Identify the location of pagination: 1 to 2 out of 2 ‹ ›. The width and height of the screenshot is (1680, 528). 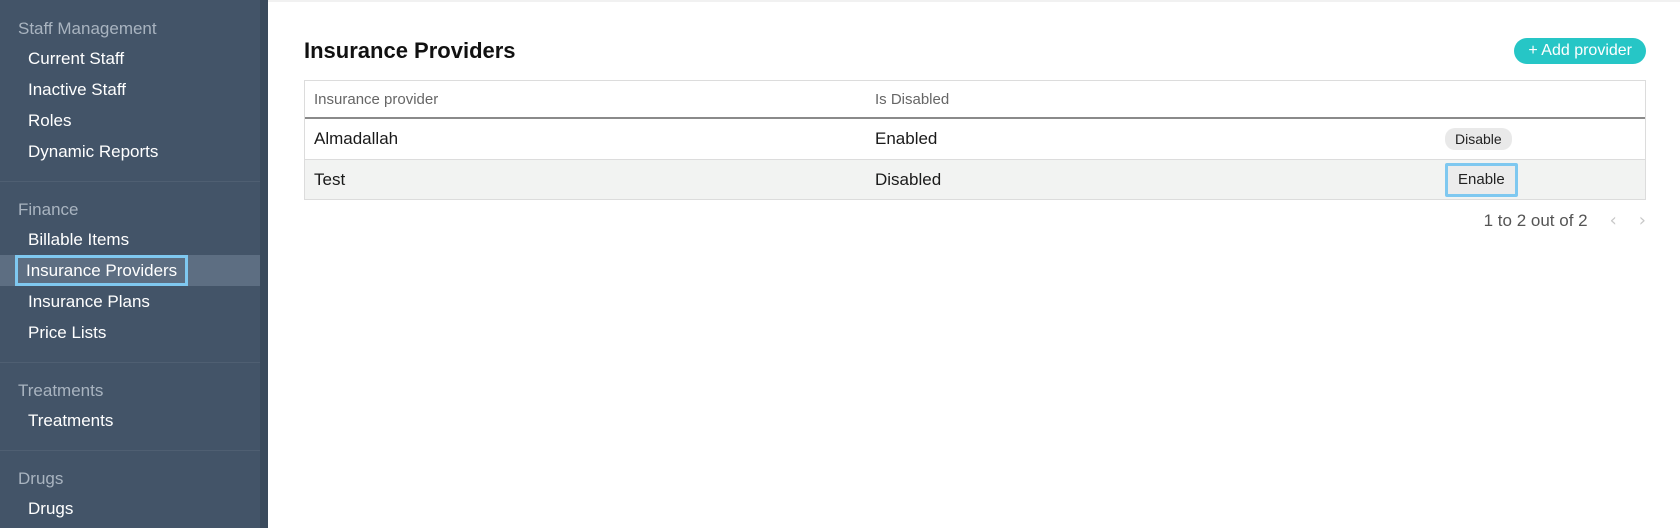
(1565, 220).